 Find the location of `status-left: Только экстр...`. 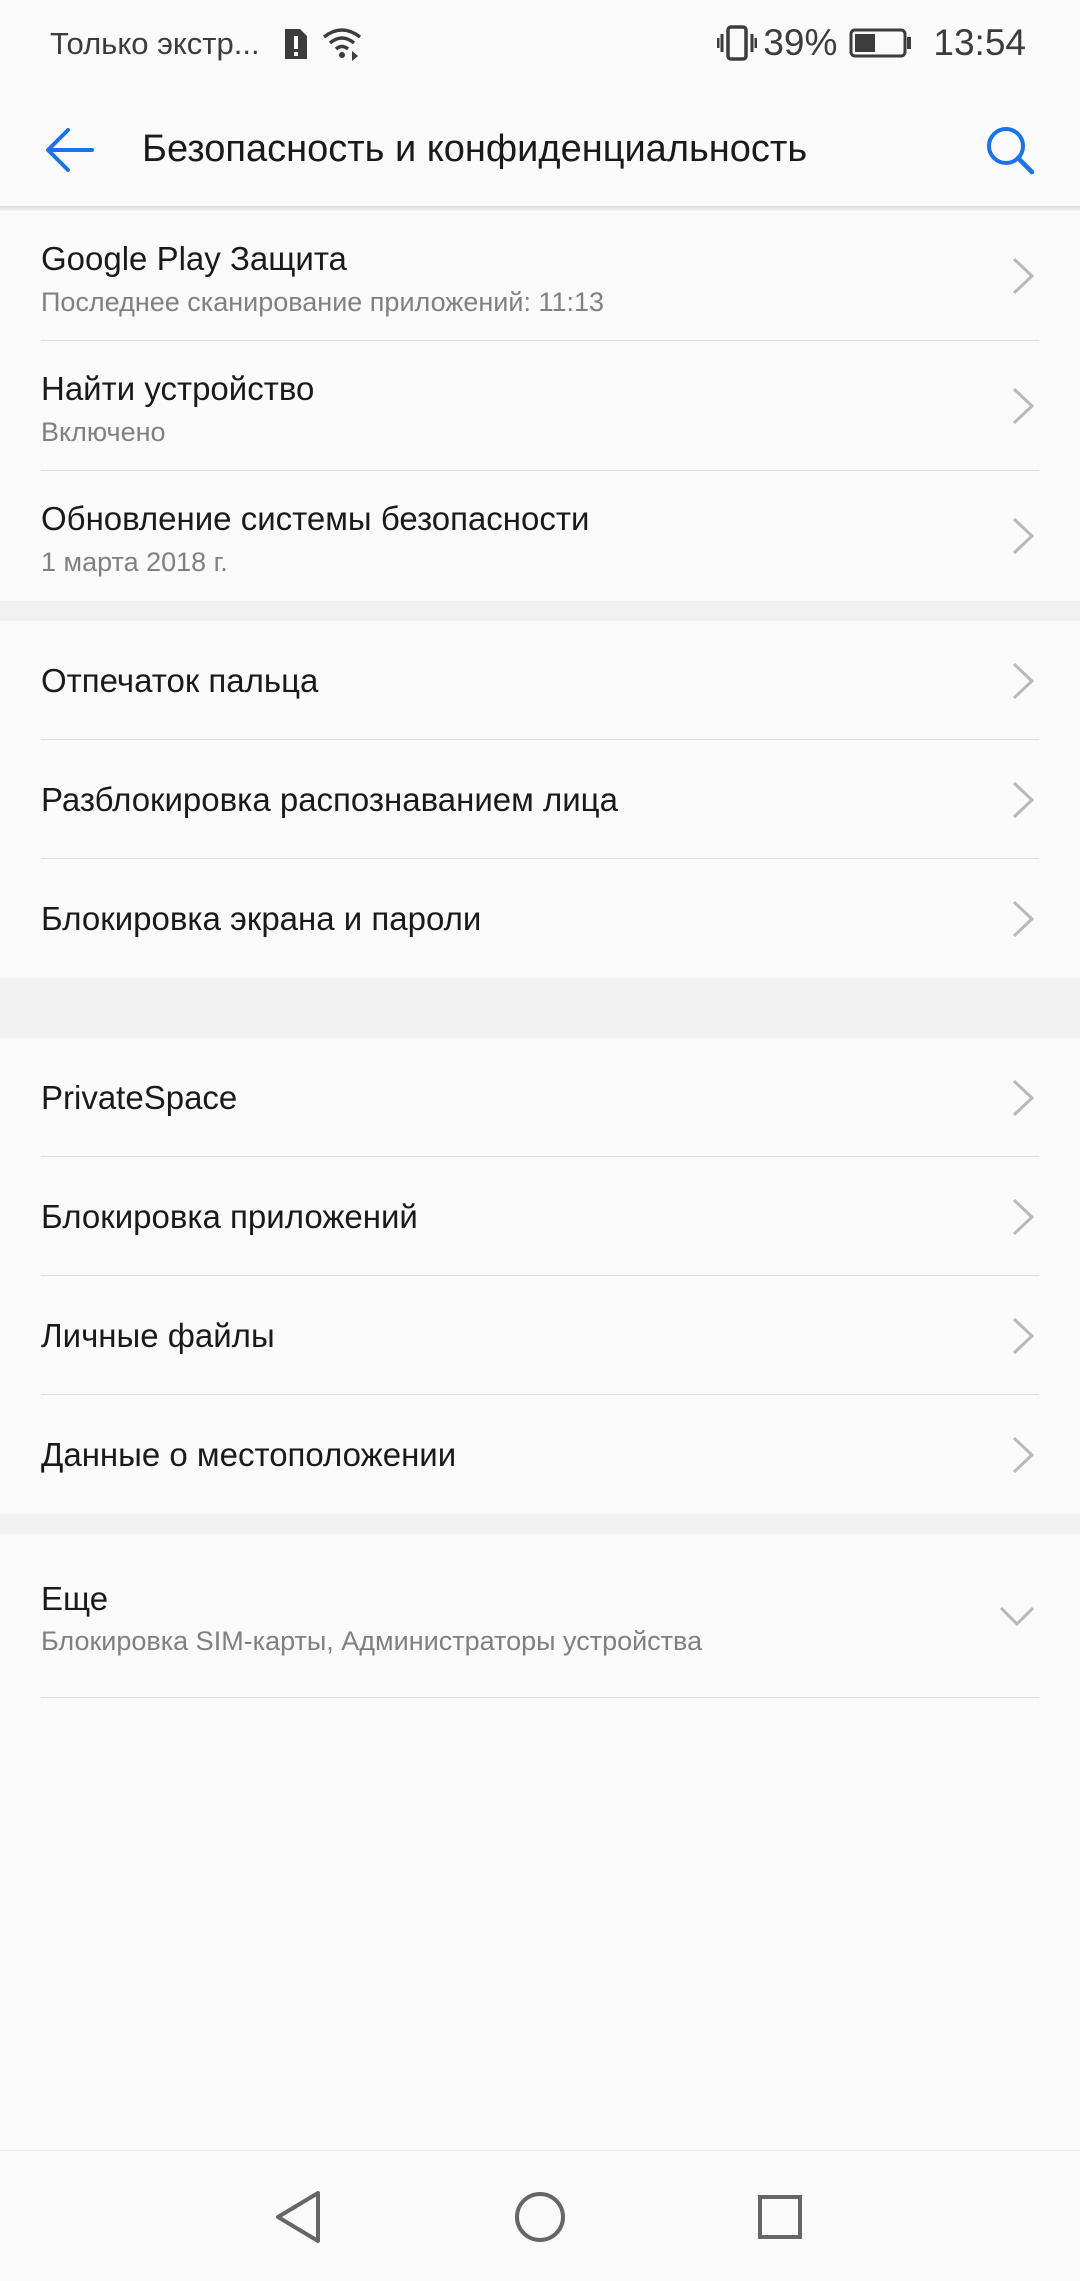

status-left: Только экстр... is located at coordinates (206, 44).